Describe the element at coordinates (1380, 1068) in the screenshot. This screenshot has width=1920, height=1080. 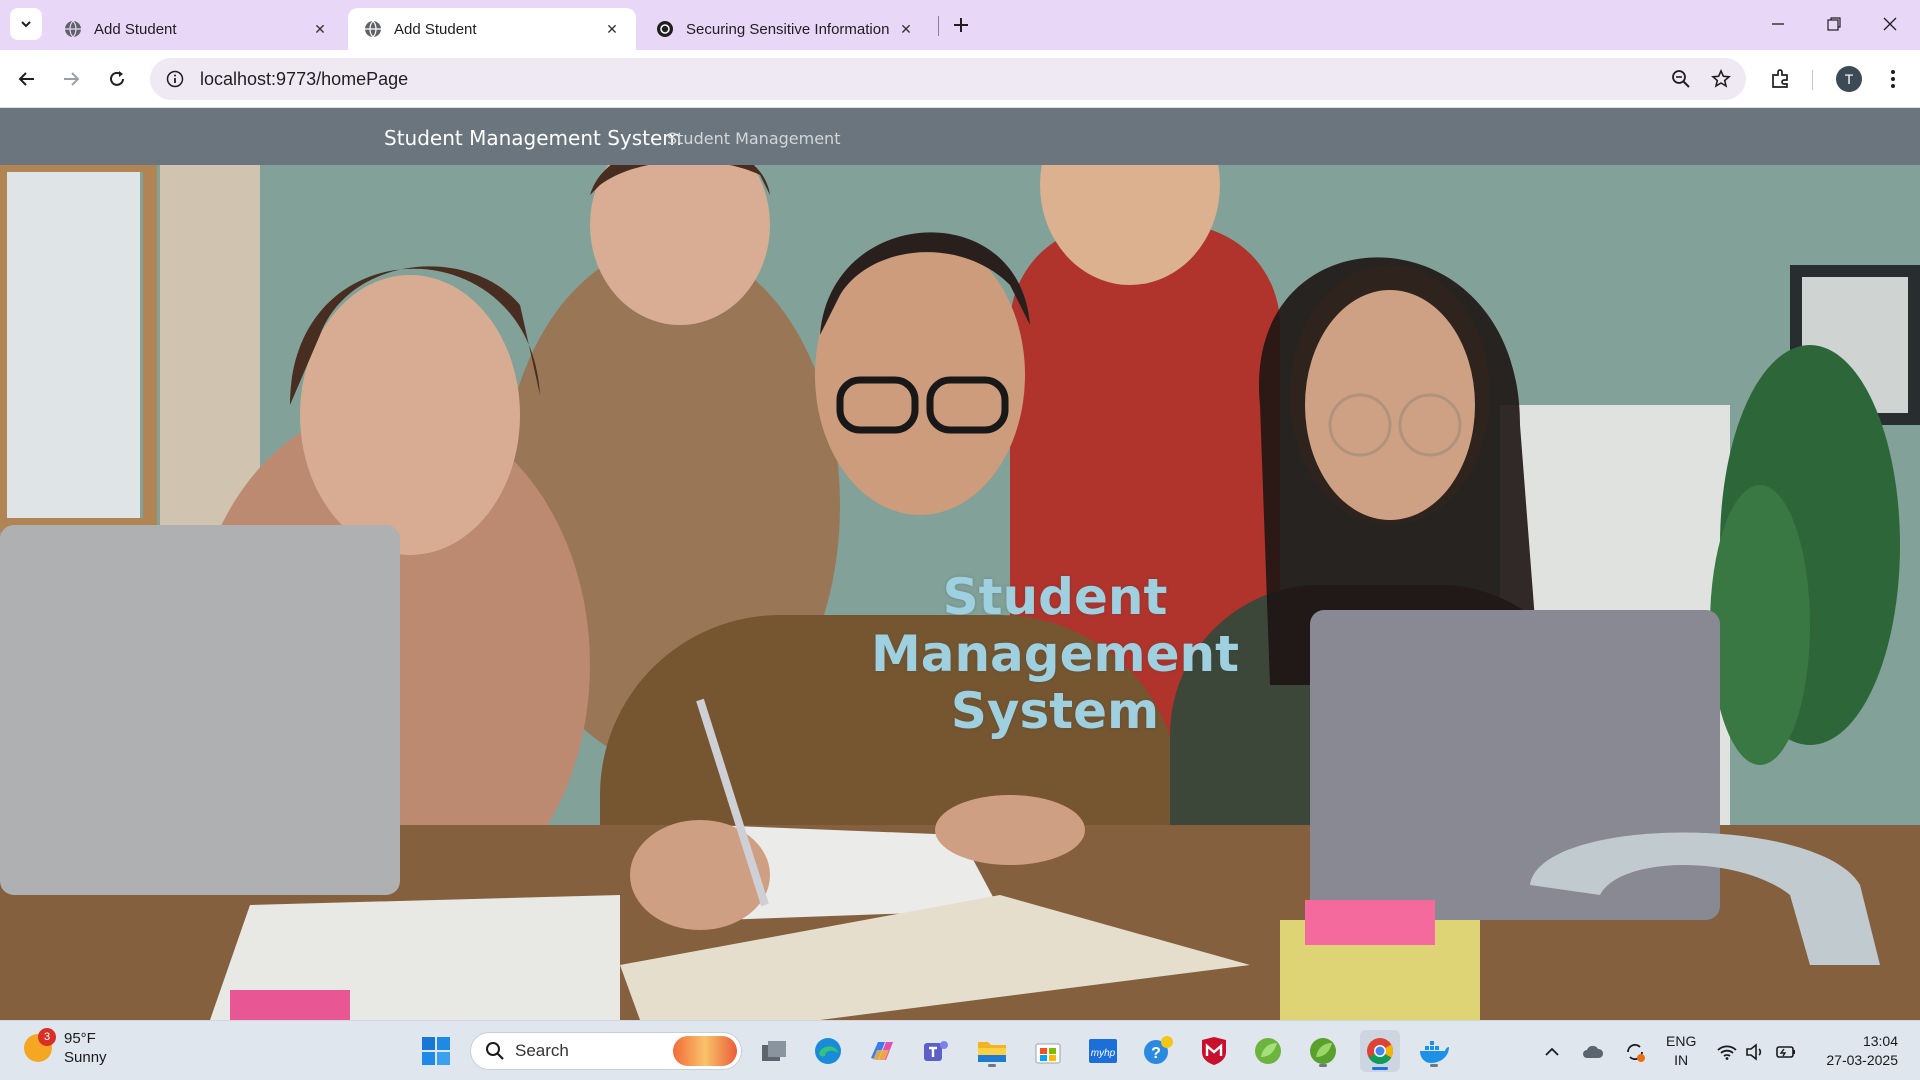
I see `running-indicator-active` at that location.